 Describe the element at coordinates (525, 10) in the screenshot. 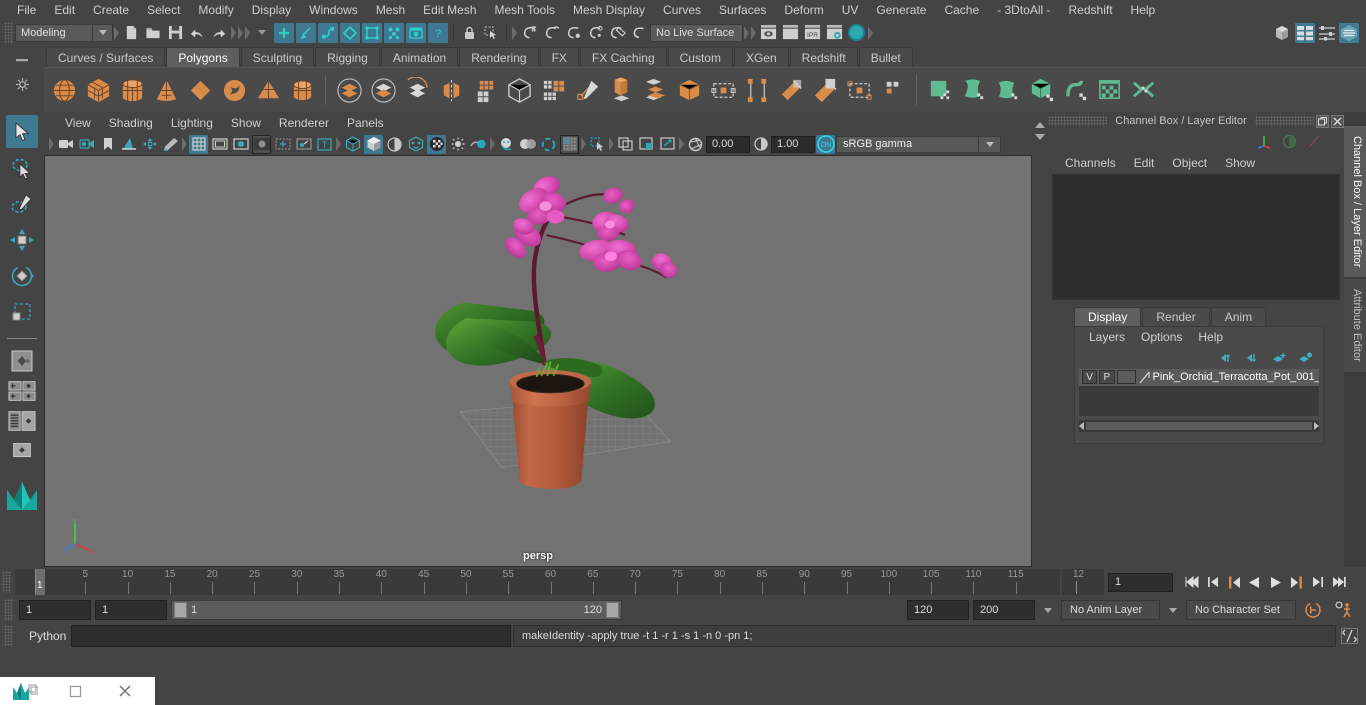

I see `menu-item-mesh-tools: Mesh Tools` at that location.